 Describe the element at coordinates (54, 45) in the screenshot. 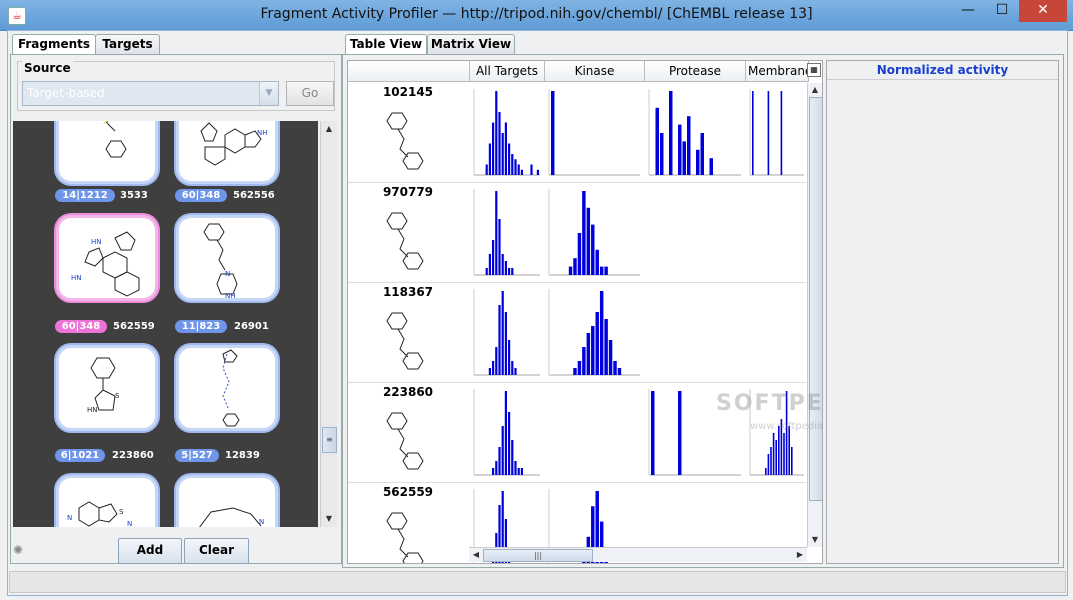

I see `tab-fragments: Fragments` at that location.